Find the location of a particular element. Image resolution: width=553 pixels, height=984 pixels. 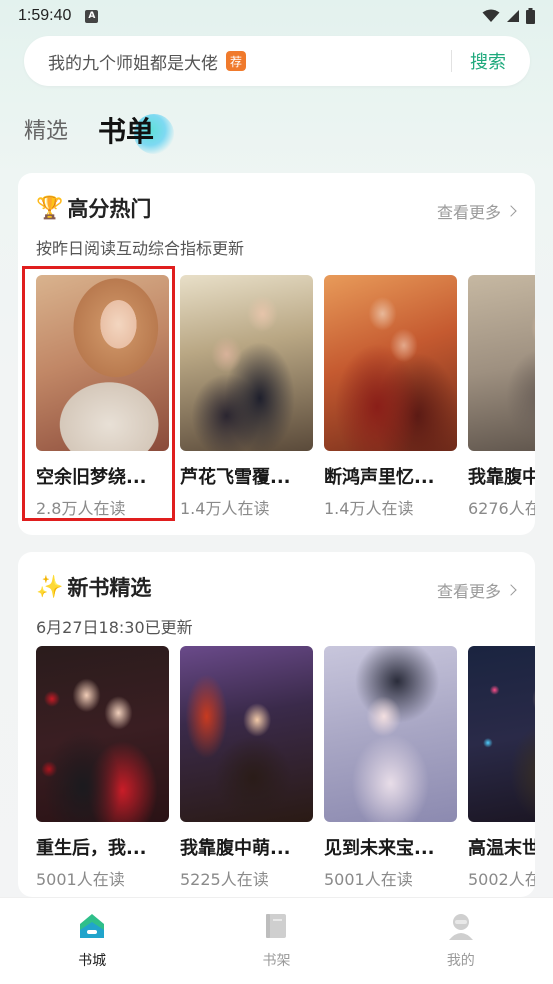

bottom-nav: 书城 书架 我的 is located at coordinates (276, 940).